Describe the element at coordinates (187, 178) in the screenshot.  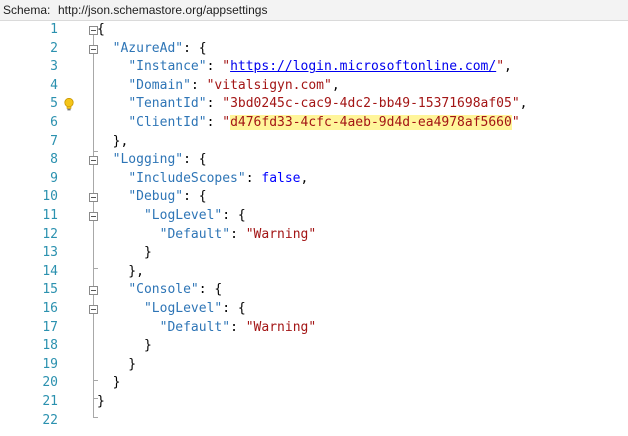
I see `json-key: "IncludeScopes"` at that location.